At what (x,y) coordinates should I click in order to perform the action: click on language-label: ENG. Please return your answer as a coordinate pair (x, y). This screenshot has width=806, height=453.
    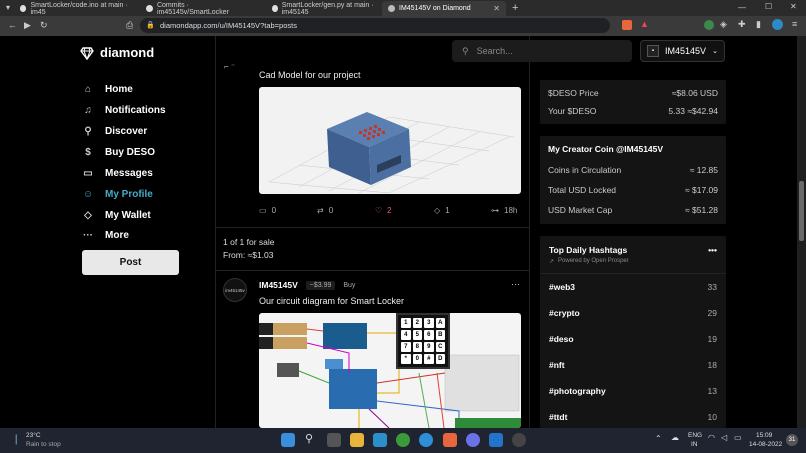
    Looking at the image, I should click on (695, 435).